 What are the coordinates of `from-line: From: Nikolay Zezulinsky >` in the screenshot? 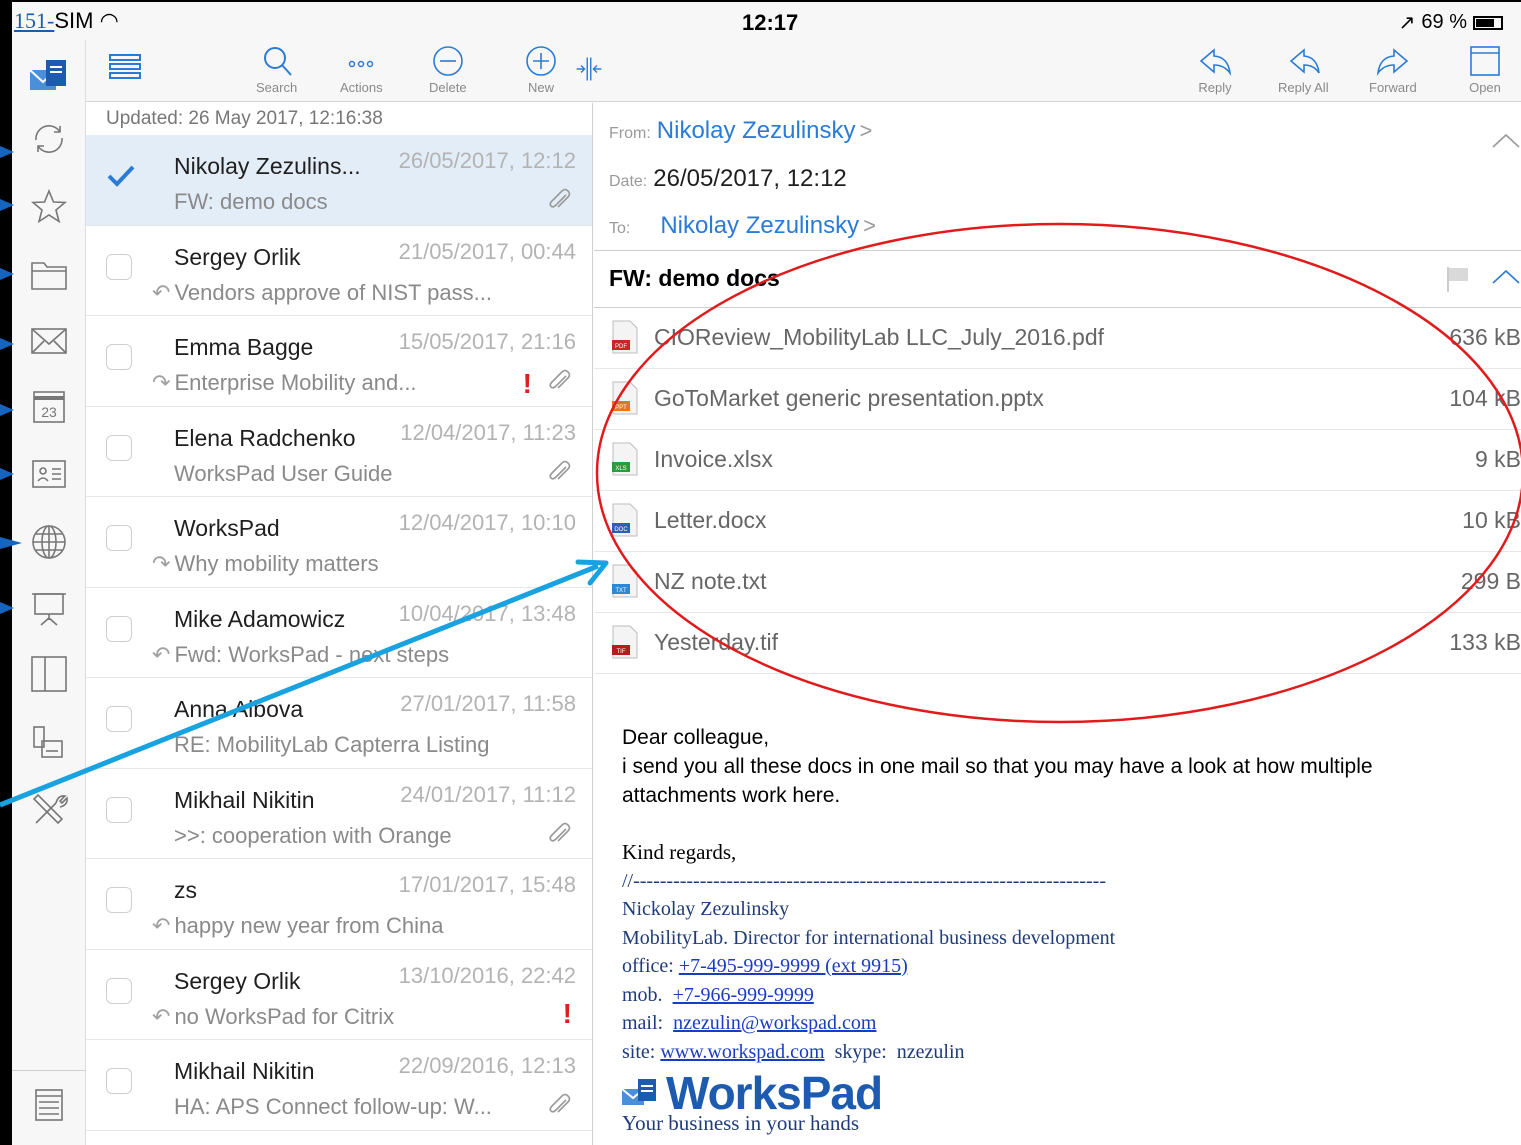 It's located at (741, 130).